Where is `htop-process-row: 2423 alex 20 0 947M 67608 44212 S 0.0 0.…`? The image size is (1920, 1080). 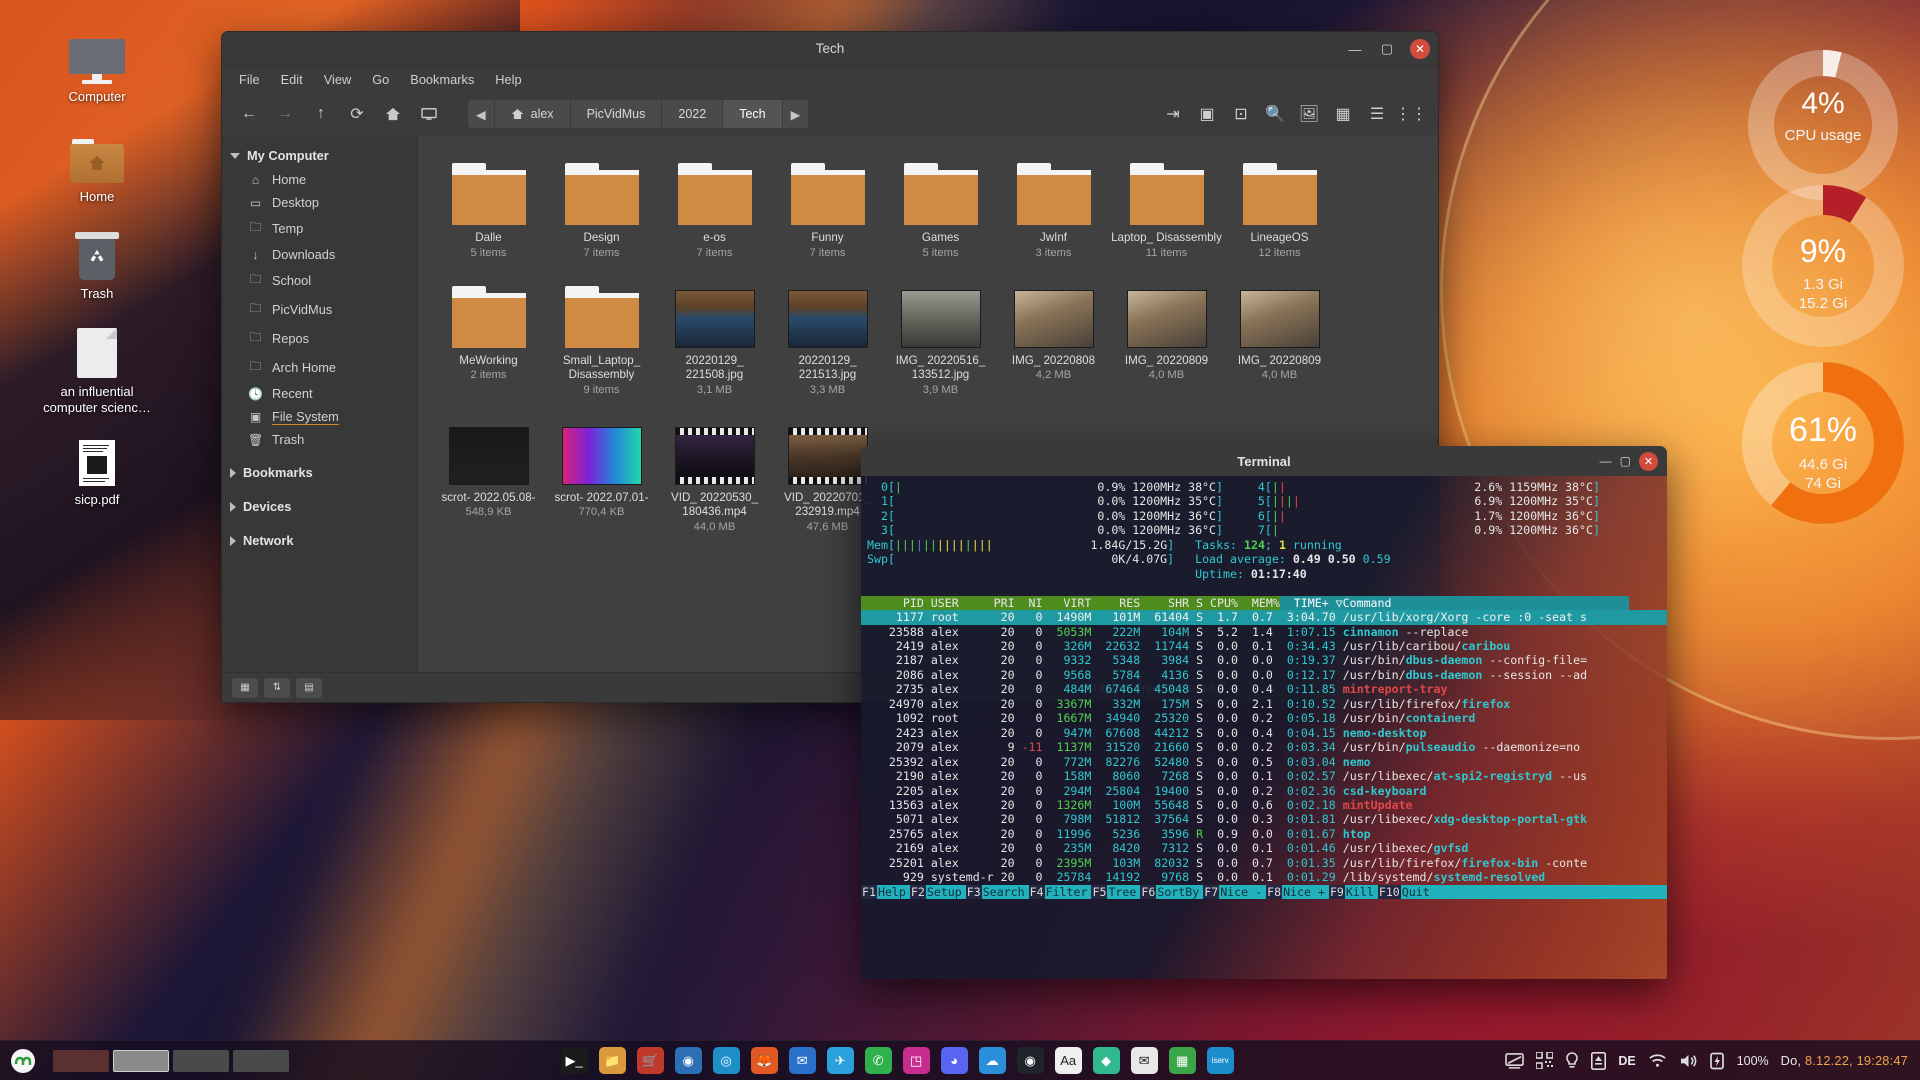 htop-process-row: 2423 alex 20 0 947M 67608 44212 S 0.0 0.… is located at coordinates (1264, 733).